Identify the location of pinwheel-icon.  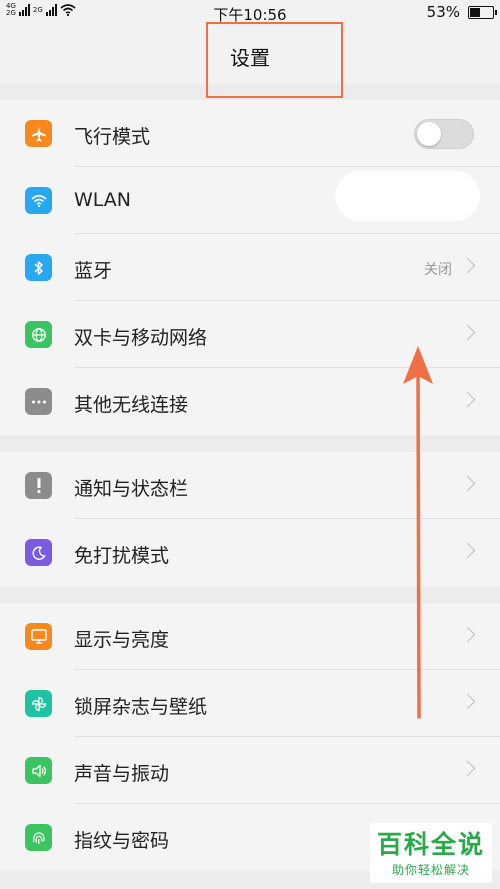
(38, 703).